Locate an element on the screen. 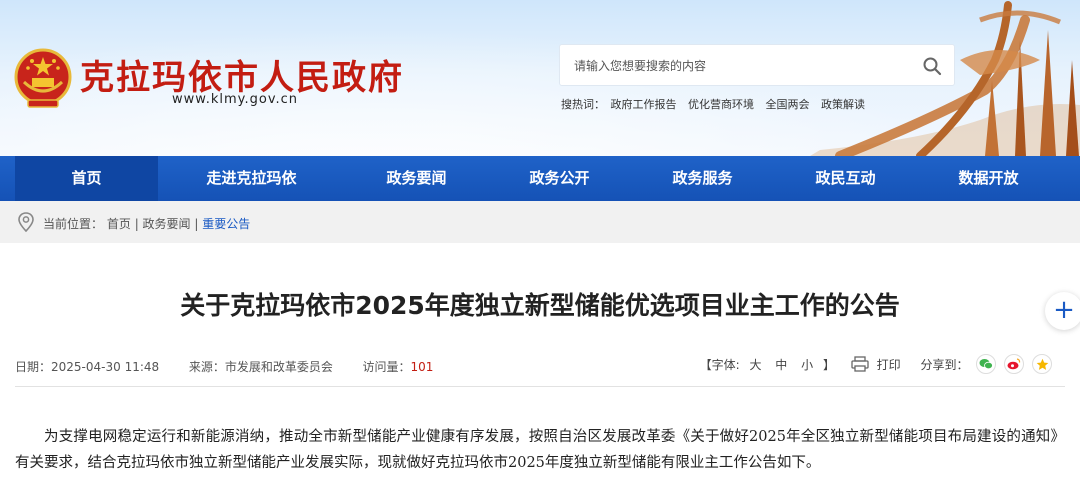  monument-illustration is located at coordinates (945, 78).